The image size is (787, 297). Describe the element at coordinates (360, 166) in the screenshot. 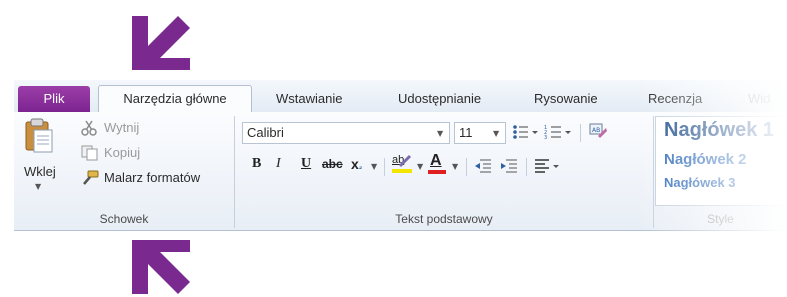

I see `subscript-marker-icon: ₂` at that location.